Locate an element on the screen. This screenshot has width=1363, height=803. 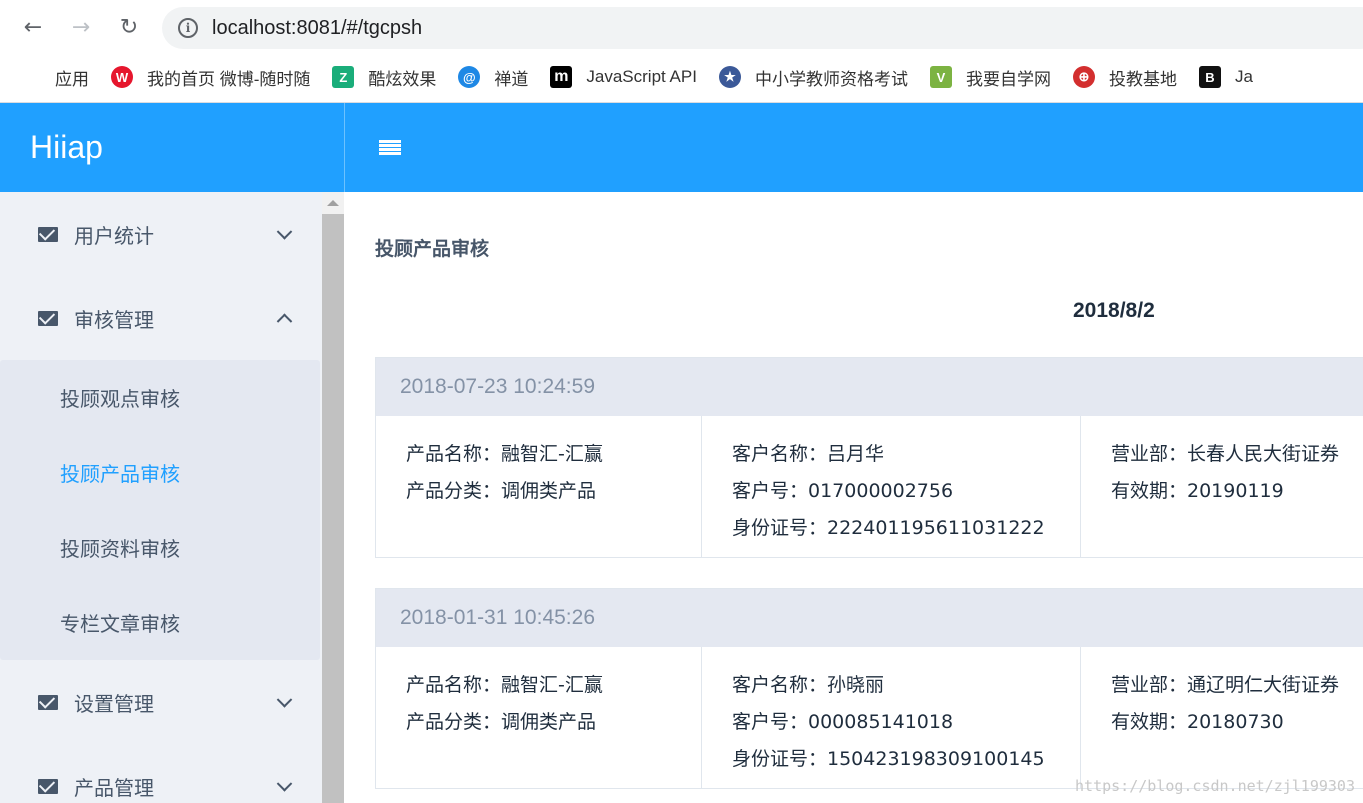
sidebar-group-label: 产品管理 is located at coordinates (114, 787).